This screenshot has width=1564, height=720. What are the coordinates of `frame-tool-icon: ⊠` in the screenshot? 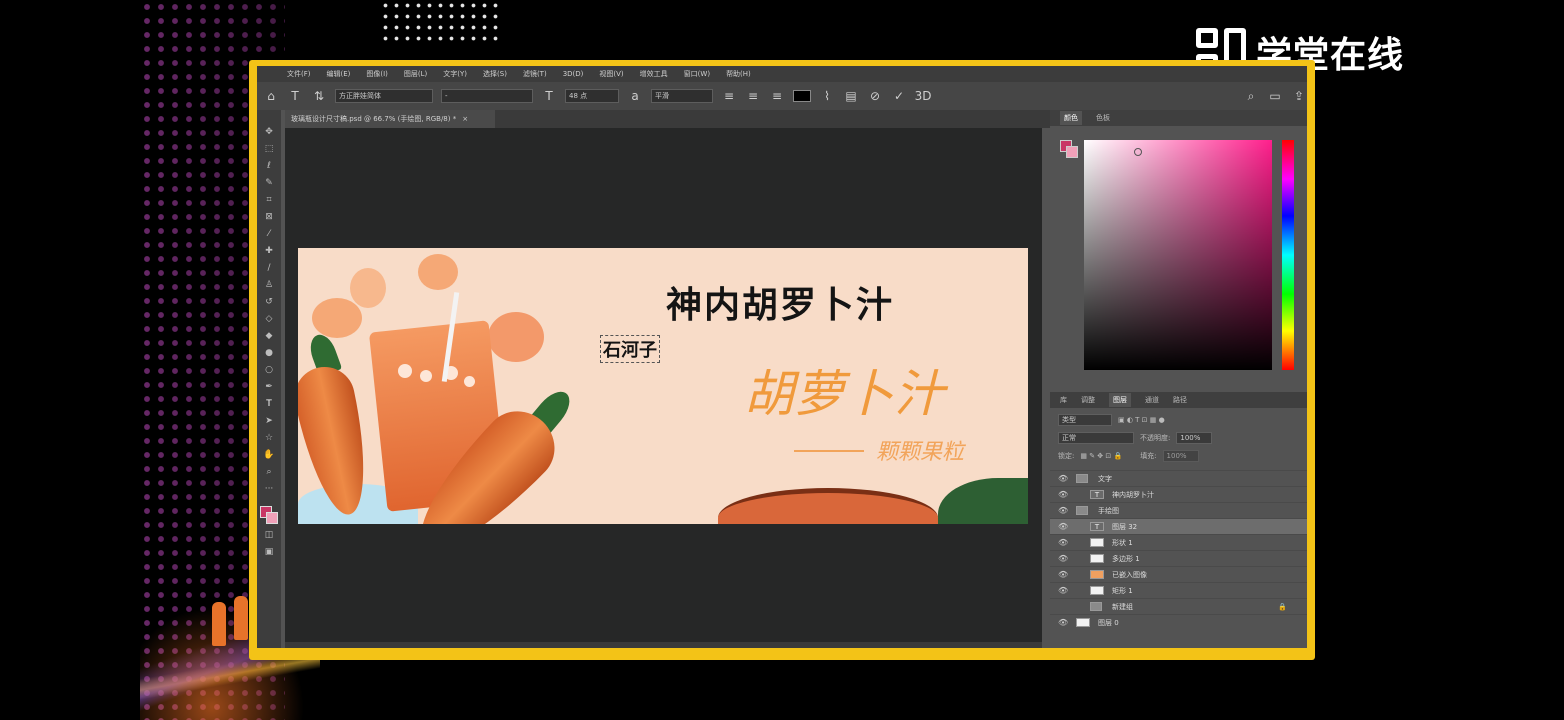 It's located at (269, 217).